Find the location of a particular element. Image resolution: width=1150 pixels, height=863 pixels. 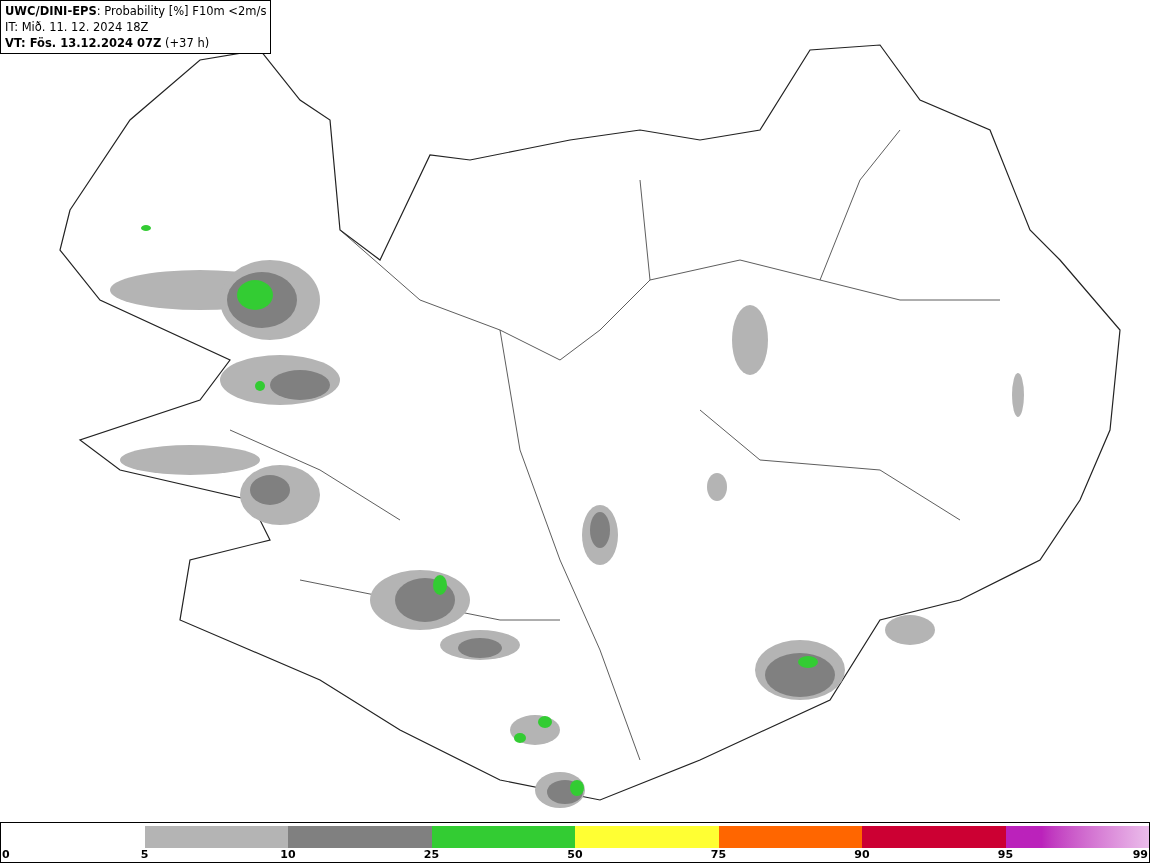

legend-label: 25 is located at coordinates (431, 854).